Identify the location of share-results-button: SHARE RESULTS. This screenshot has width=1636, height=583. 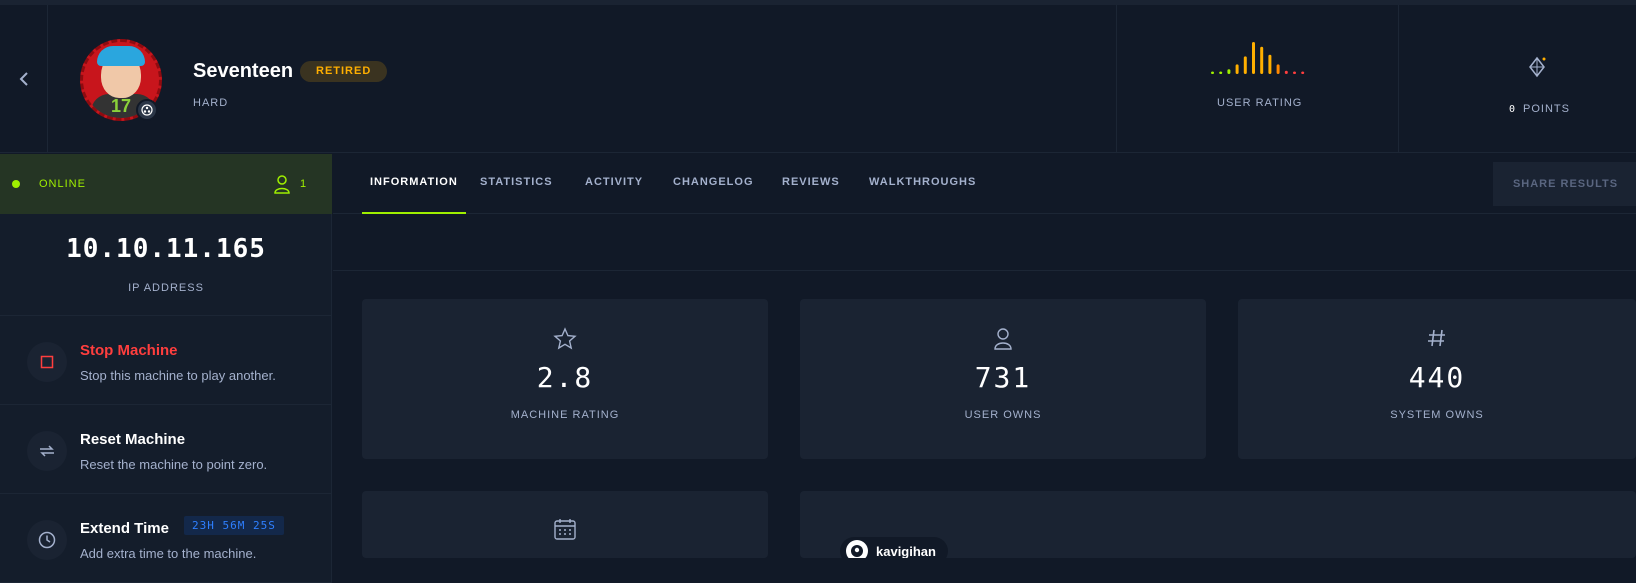
(1564, 184).